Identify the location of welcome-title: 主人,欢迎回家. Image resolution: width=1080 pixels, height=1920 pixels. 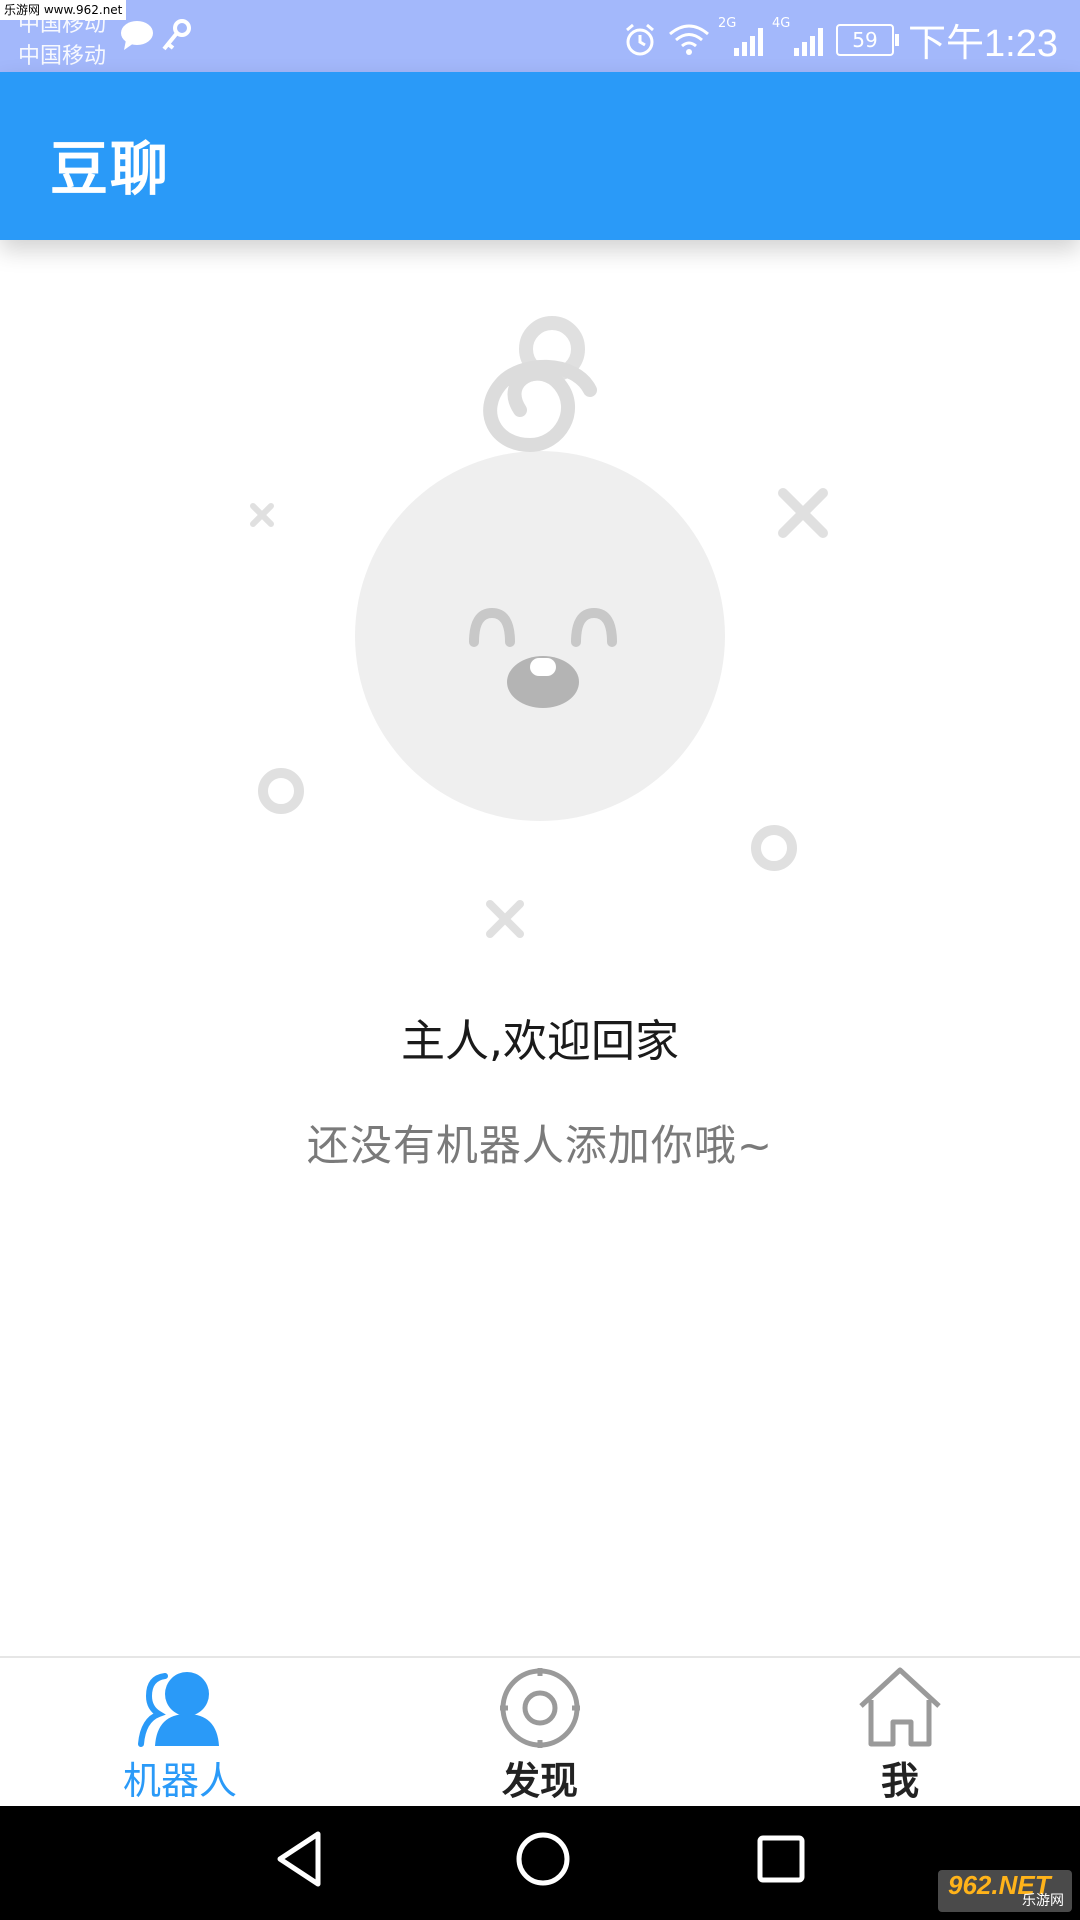
(540, 1041).